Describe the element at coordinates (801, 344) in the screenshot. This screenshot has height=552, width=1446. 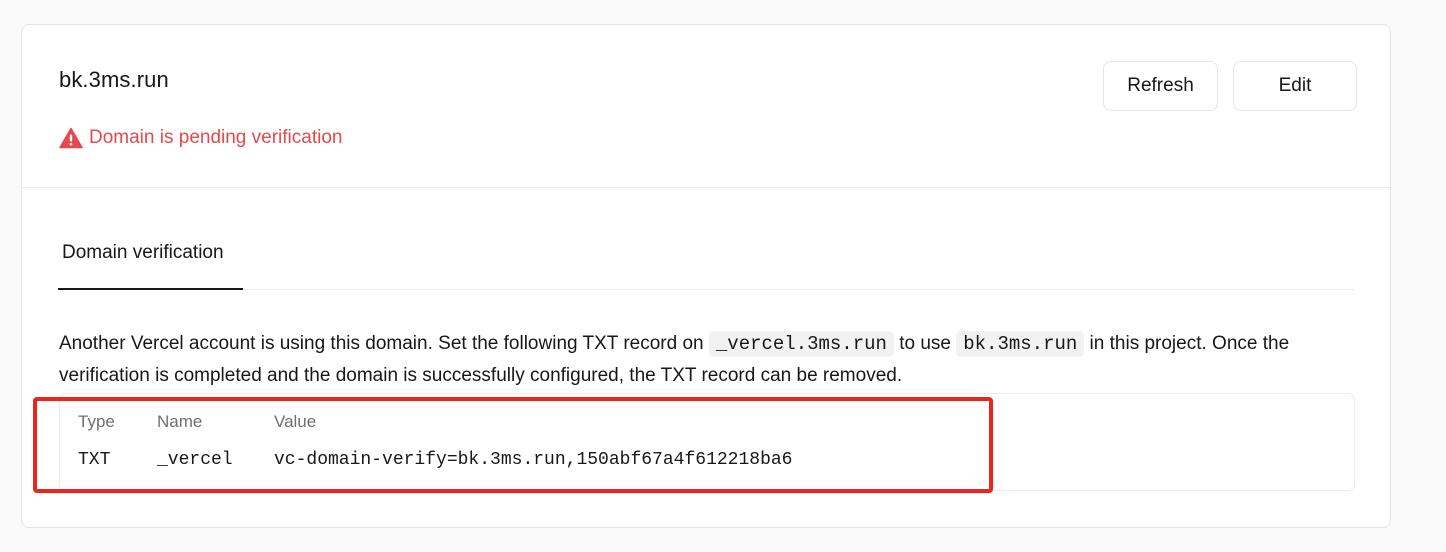
I see `record-host-code: _vercel.3ms.run` at that location.